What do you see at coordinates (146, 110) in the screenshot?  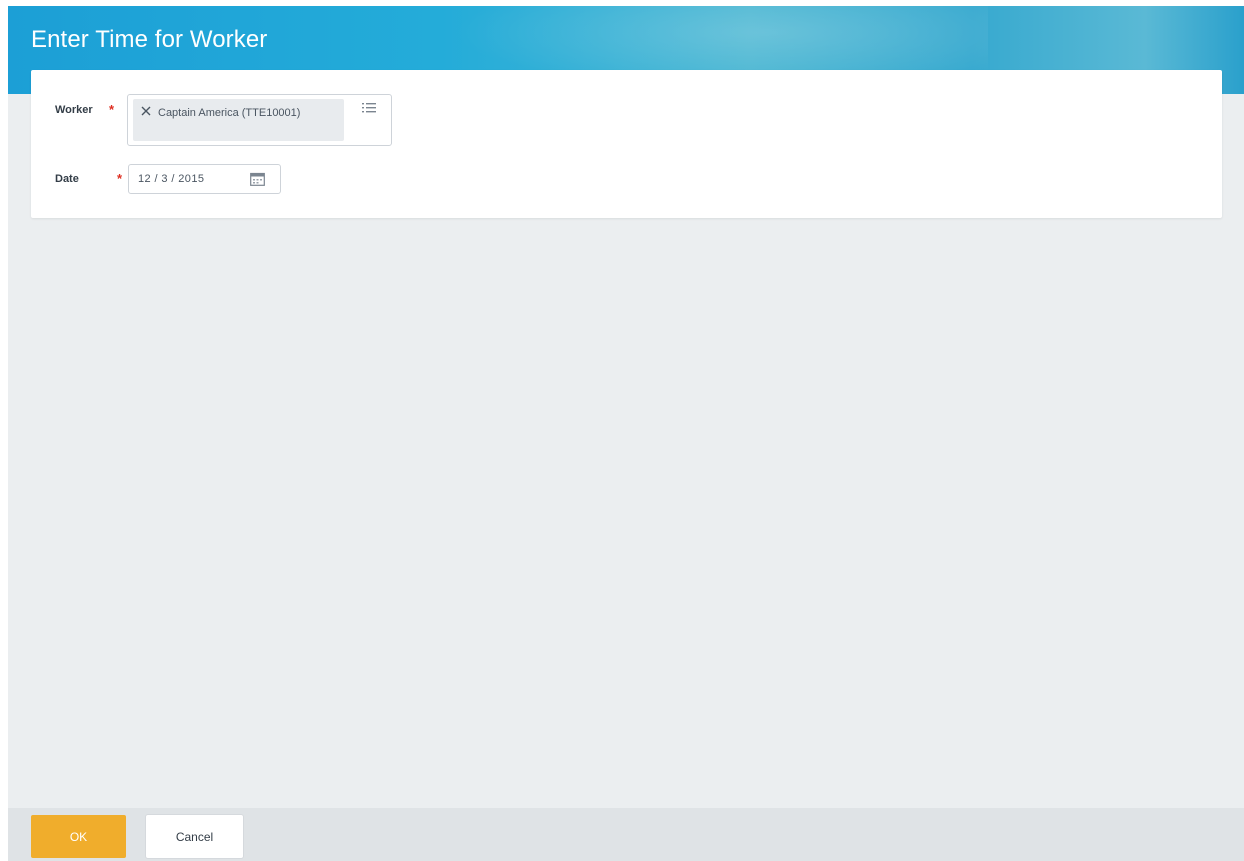 I see `close-icon` at bounding box center [146, 110].